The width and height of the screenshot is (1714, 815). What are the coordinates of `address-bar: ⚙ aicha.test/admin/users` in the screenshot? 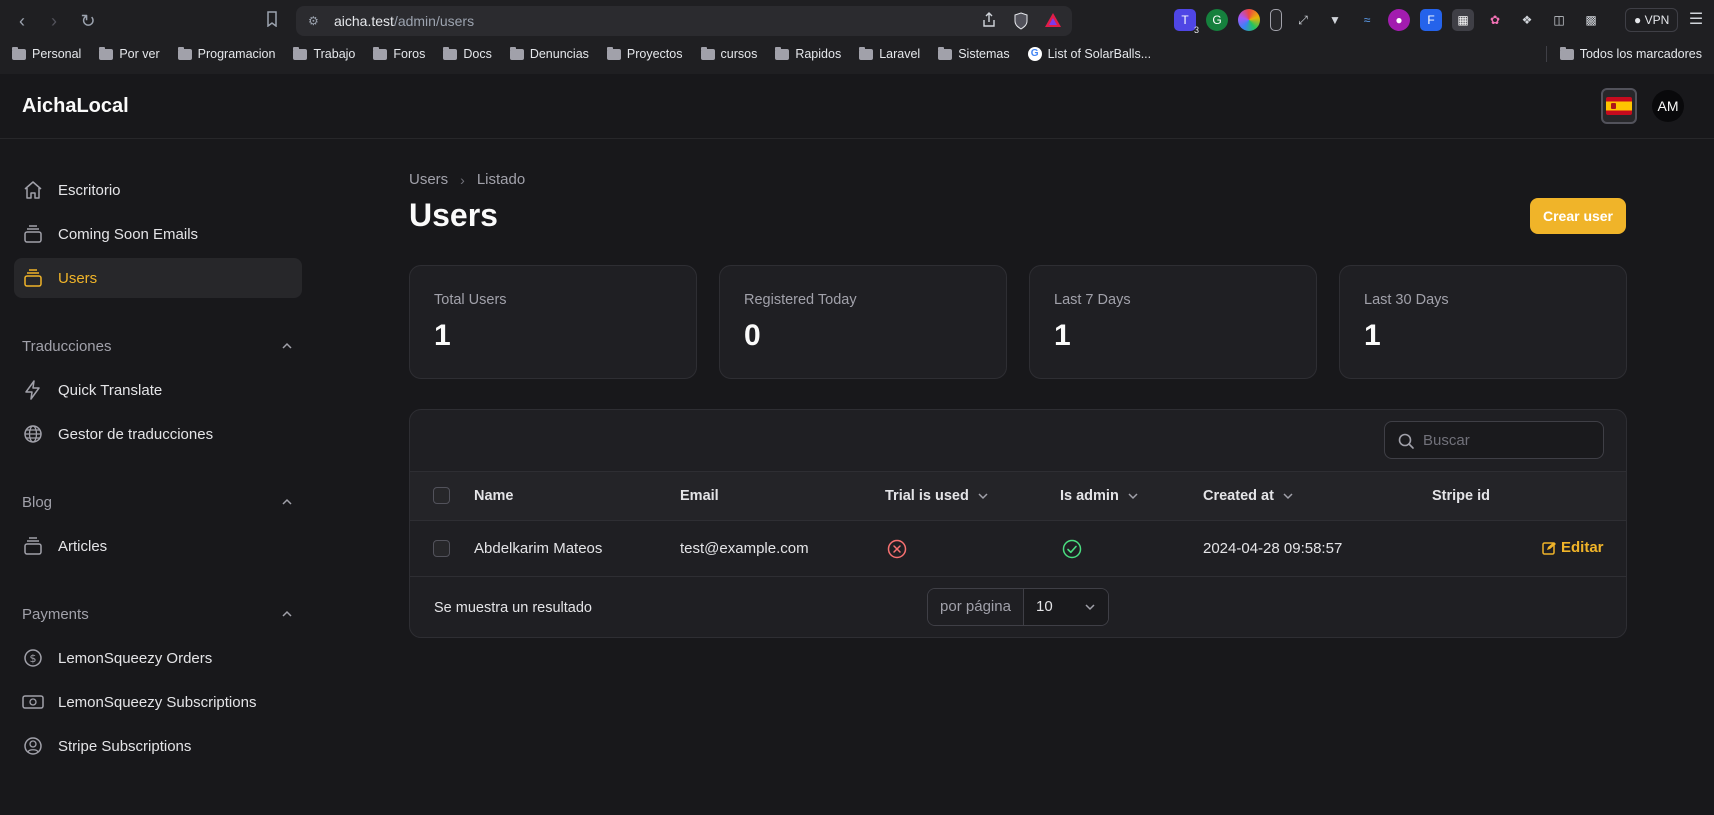 It's located at (684, 21).